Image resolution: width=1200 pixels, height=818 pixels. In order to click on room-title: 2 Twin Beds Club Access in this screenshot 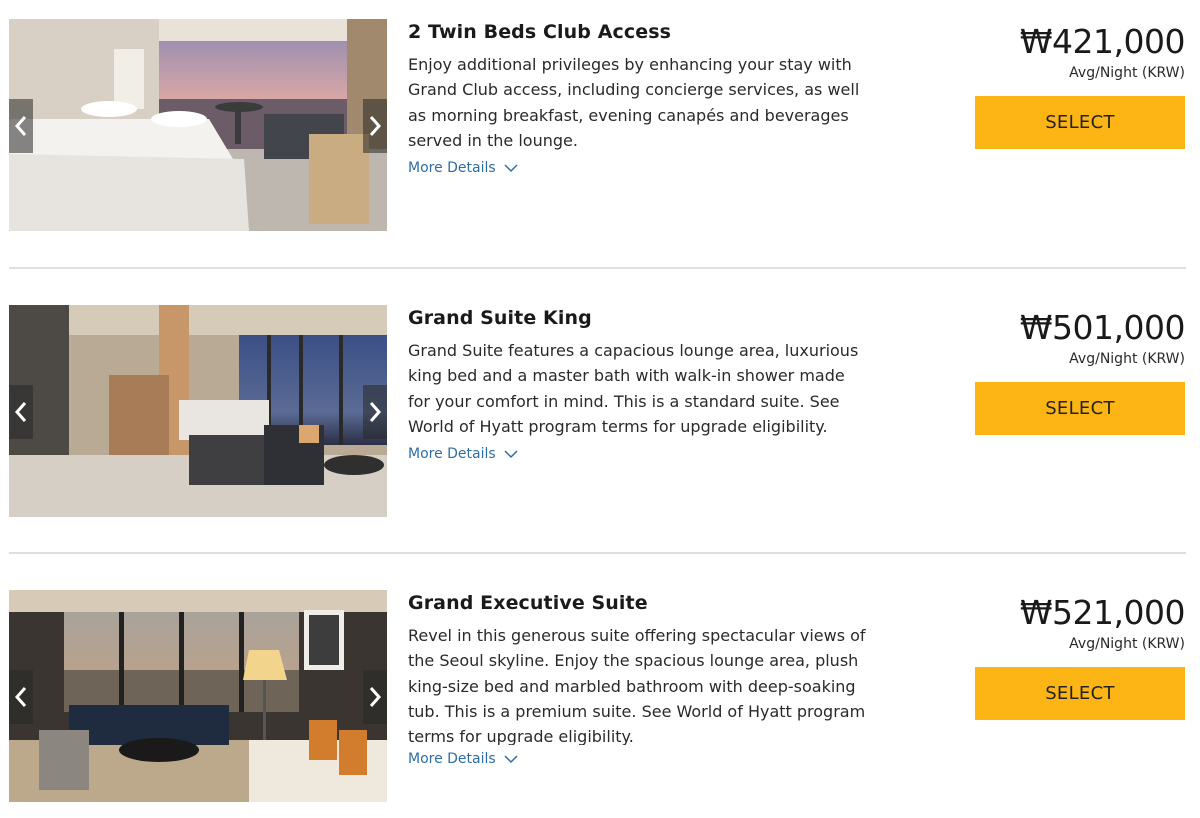, I will do `click(540, 32)`.